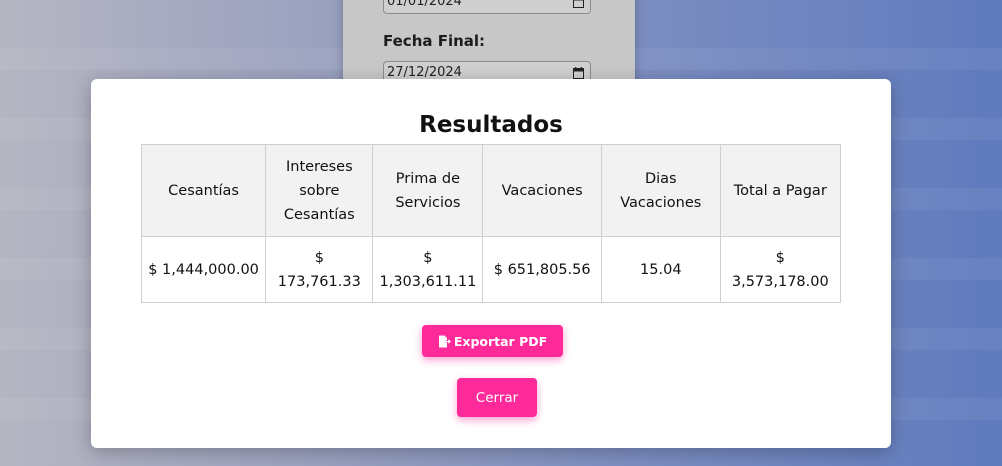 The height and width of the screenshot is (466, 1002). I want to click on end-date-value: 27/12/2024, so click(424, 72).